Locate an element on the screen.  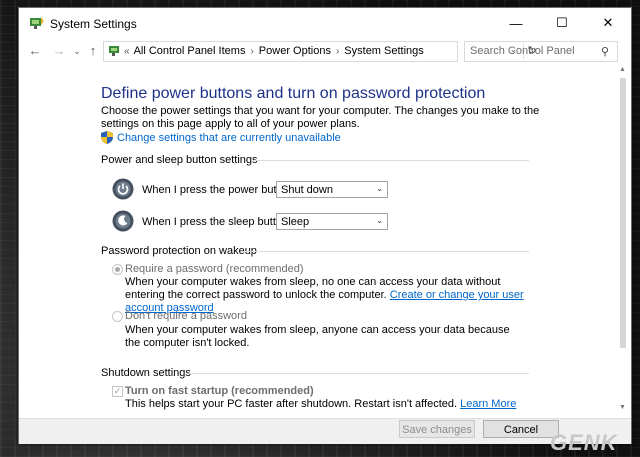
up-arrow-icon: ↑ is located at coordinates (93, 51).